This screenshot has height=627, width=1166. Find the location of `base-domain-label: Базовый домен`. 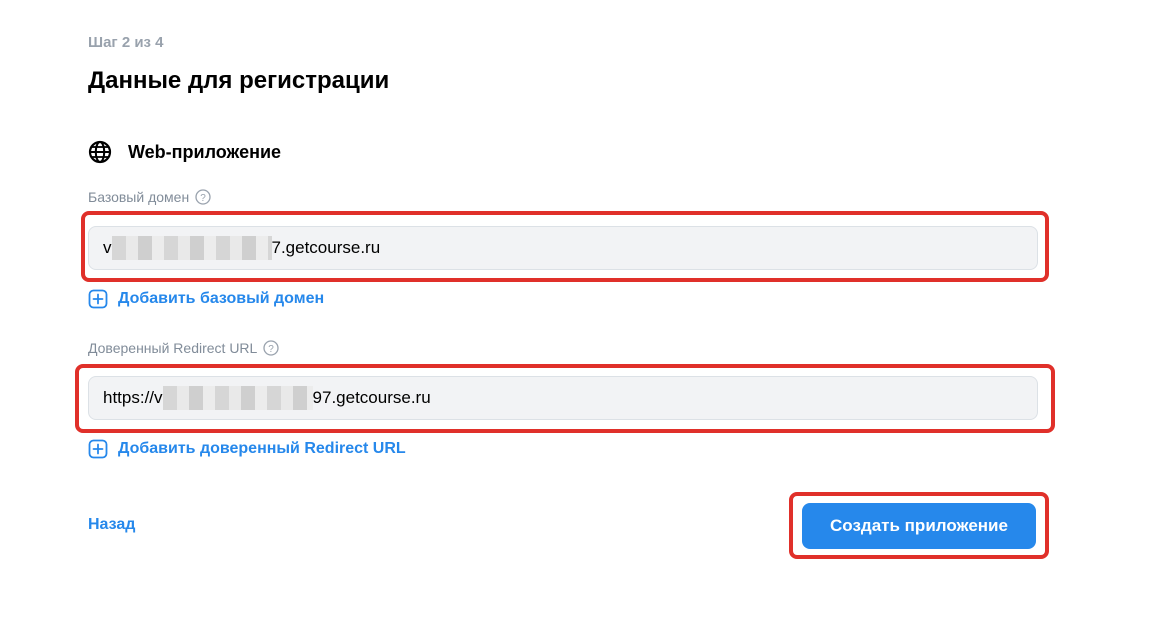

base-domain-label: Базовый домен is located at coordinates (139, 197).